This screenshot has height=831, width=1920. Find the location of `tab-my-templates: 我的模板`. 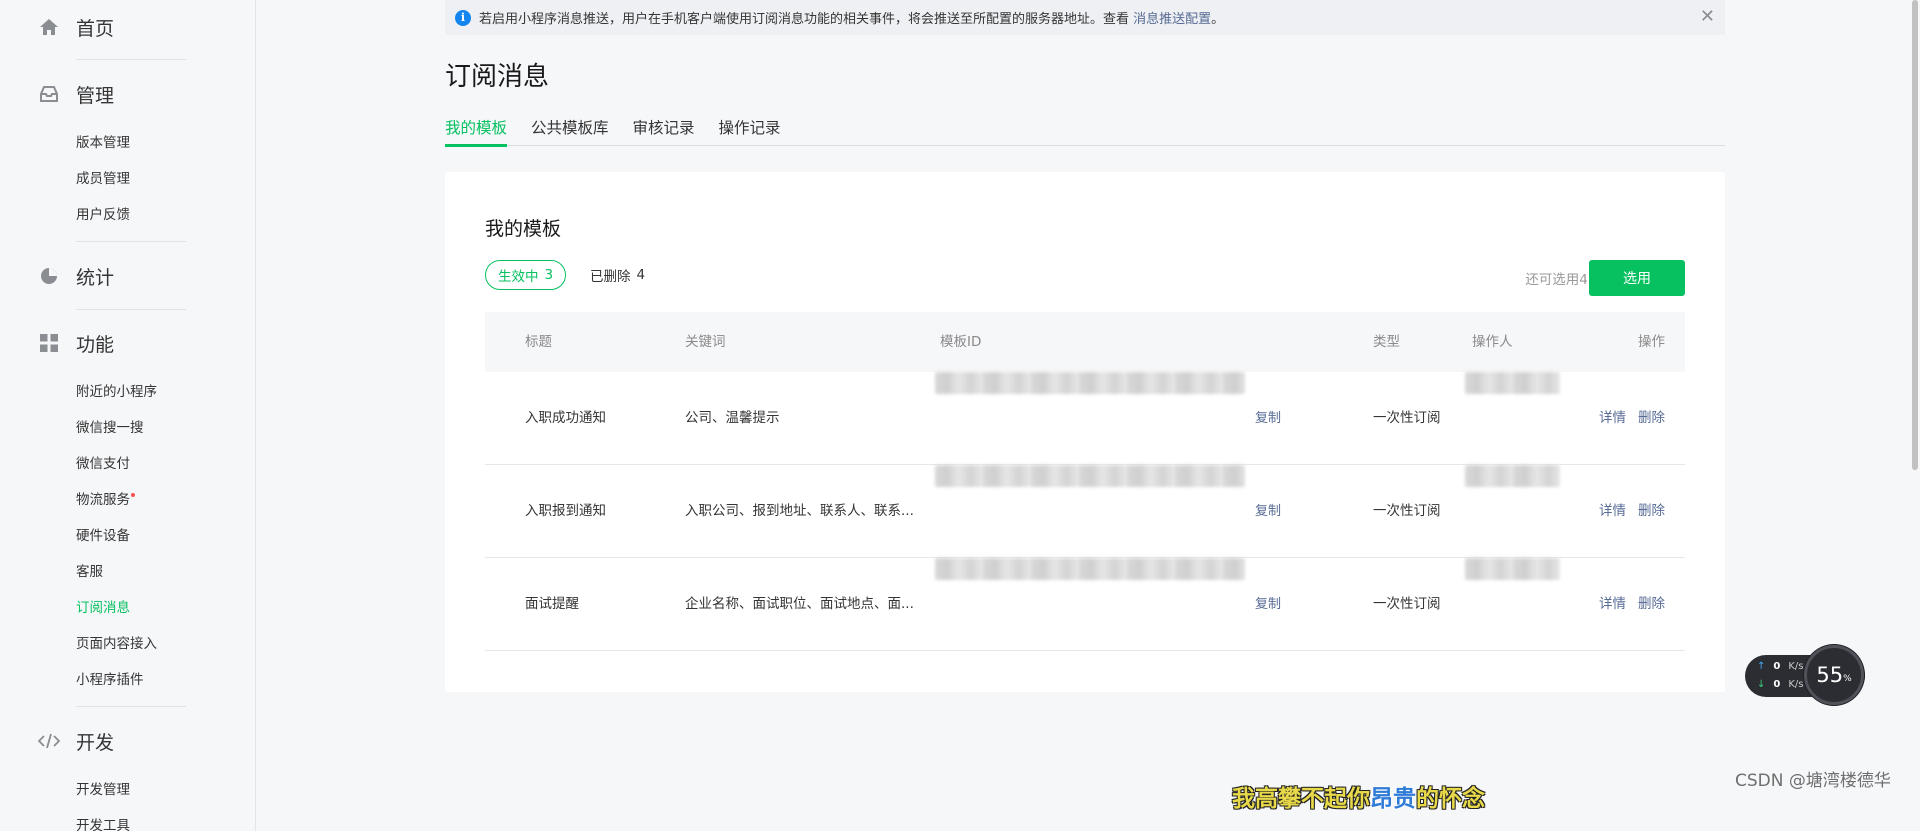

tab-my-templates: 我的模板 is located at coordinates (476, 131).